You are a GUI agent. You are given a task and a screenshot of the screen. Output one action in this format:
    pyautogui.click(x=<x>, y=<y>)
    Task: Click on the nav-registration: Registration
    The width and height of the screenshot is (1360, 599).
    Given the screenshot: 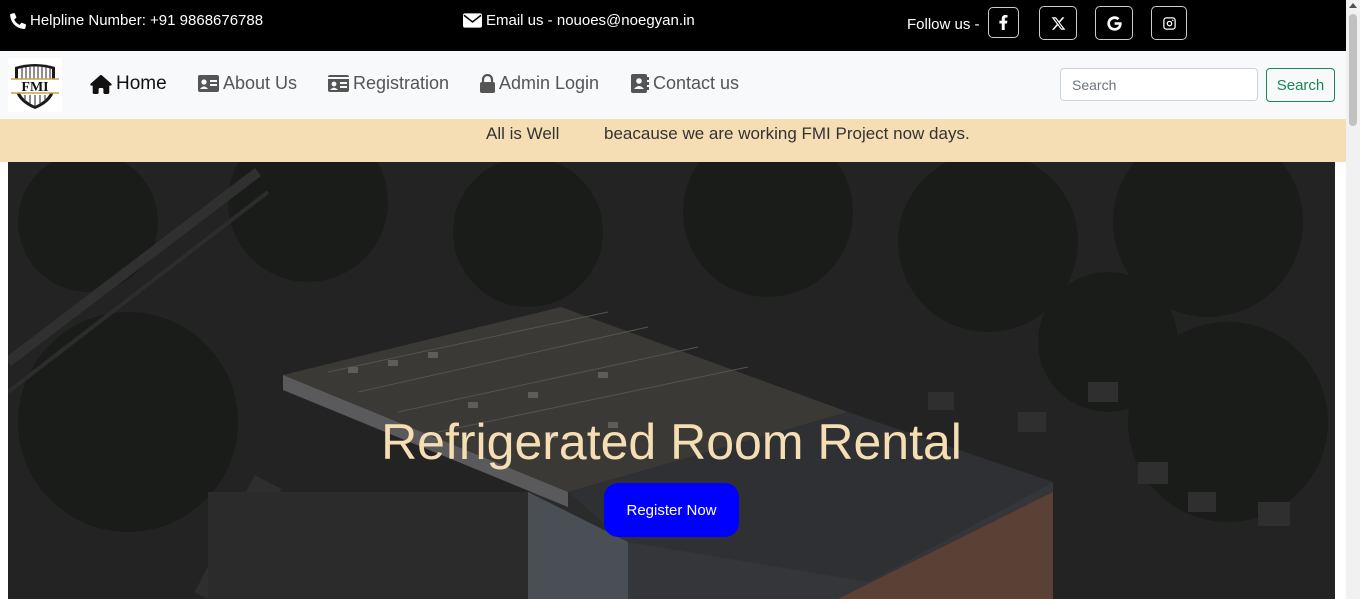 What is the action you would take?
    pyautogui.click(x=388, y=83)
    